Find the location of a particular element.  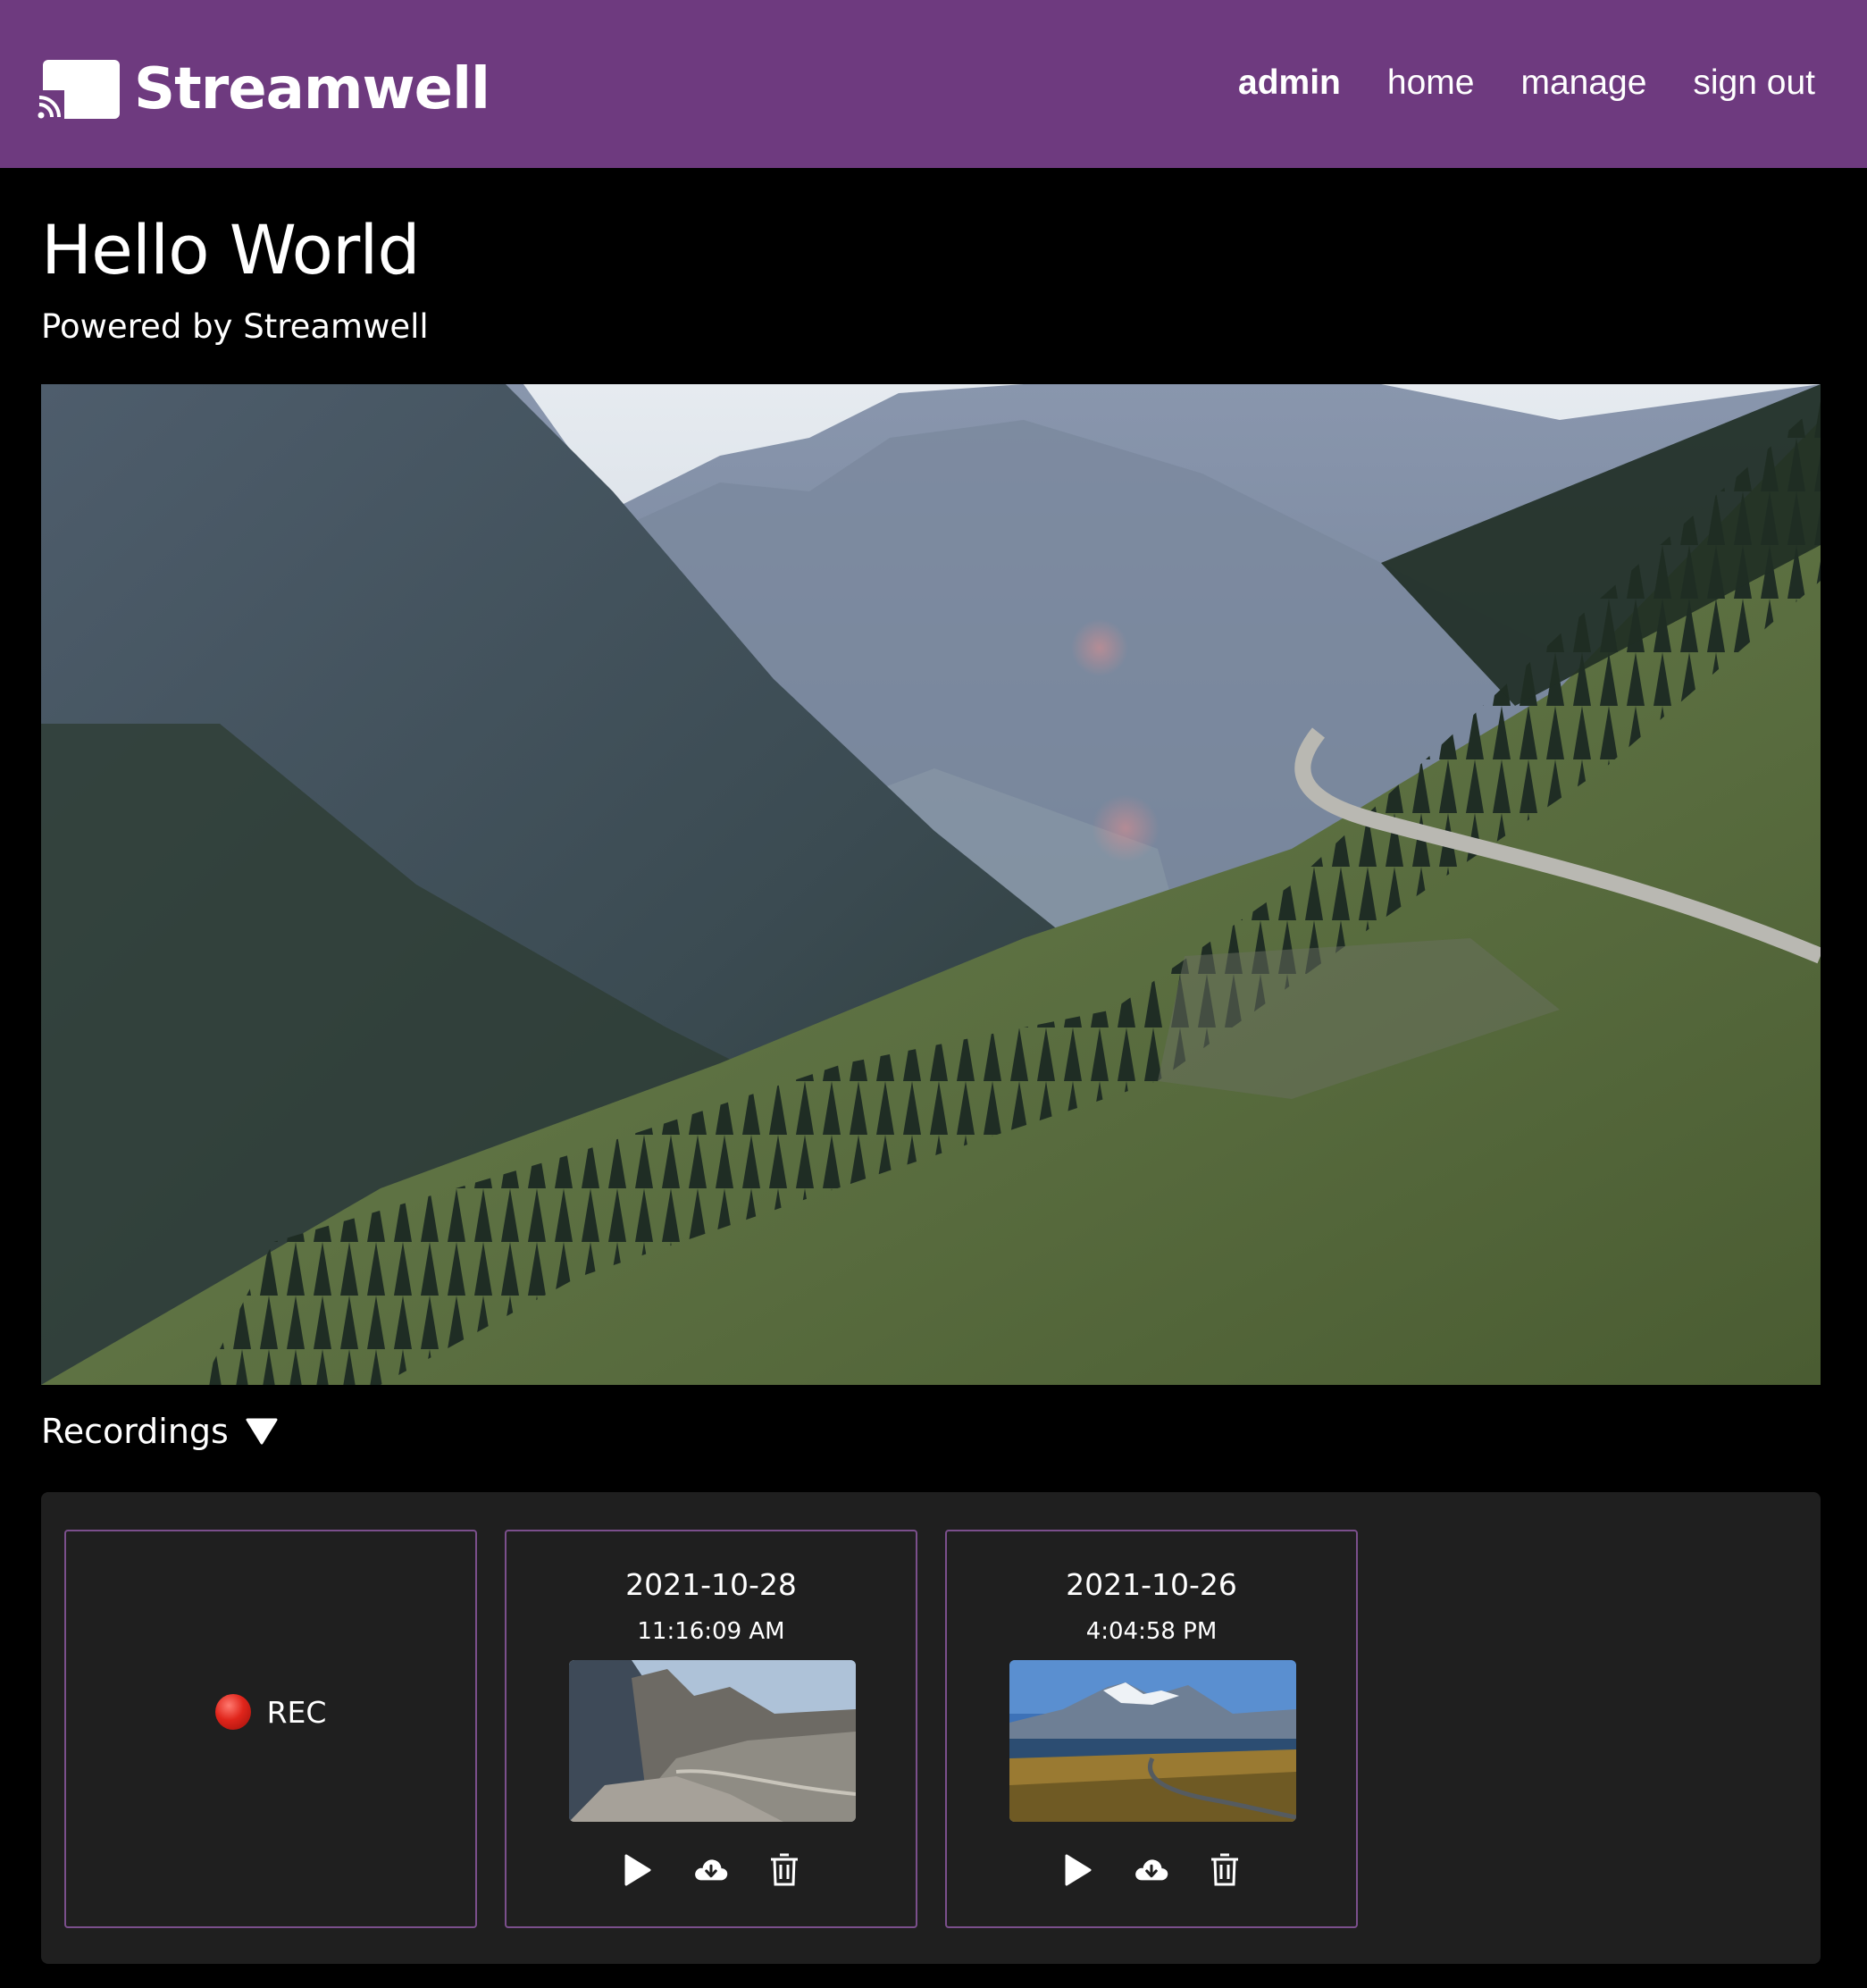

live-recording-card: REC is located at coordinates (271, 1729).